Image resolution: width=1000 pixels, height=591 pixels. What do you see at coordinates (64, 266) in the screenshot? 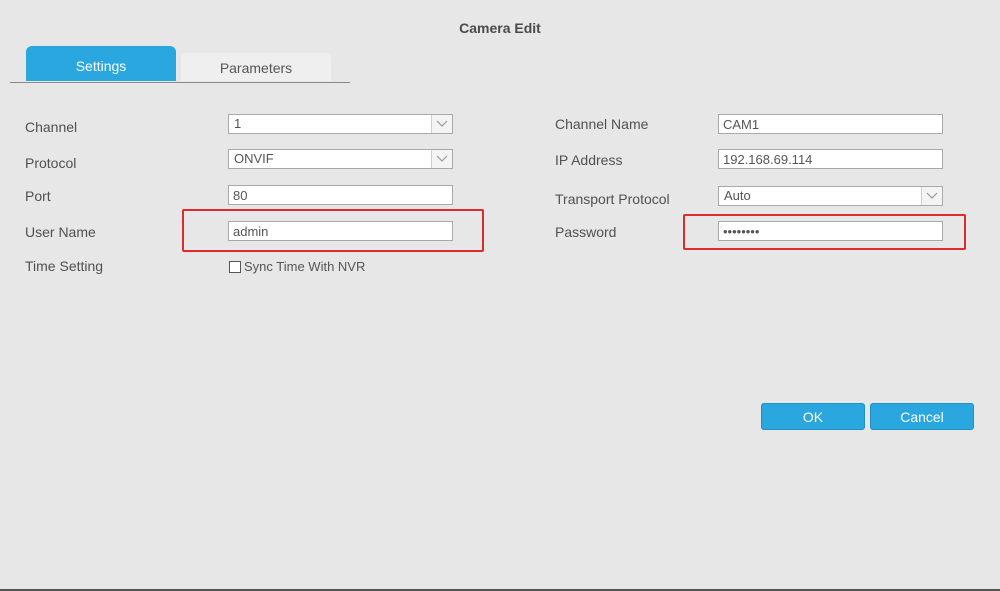
I see `time-setting-label: Time Setting` at bounding box center [64, 266].